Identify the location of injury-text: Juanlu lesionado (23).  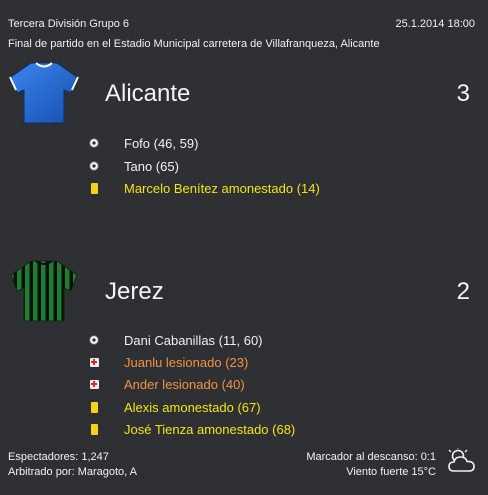
(186, 362).